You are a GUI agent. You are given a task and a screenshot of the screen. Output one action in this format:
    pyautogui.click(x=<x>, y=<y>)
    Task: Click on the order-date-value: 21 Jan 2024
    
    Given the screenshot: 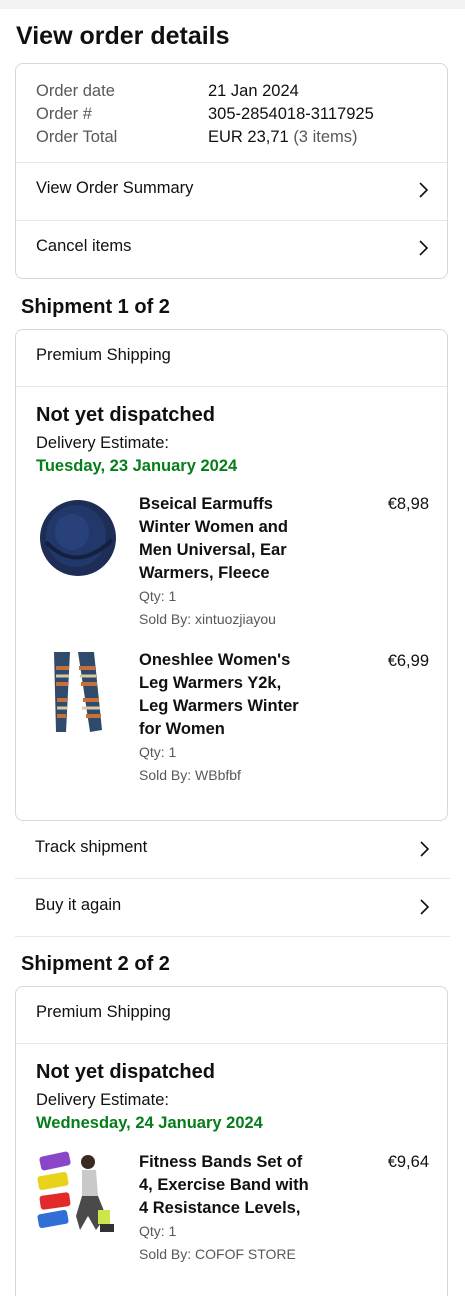 What is the action you would take?
    pyautogui.click(x=253, y=91)
    